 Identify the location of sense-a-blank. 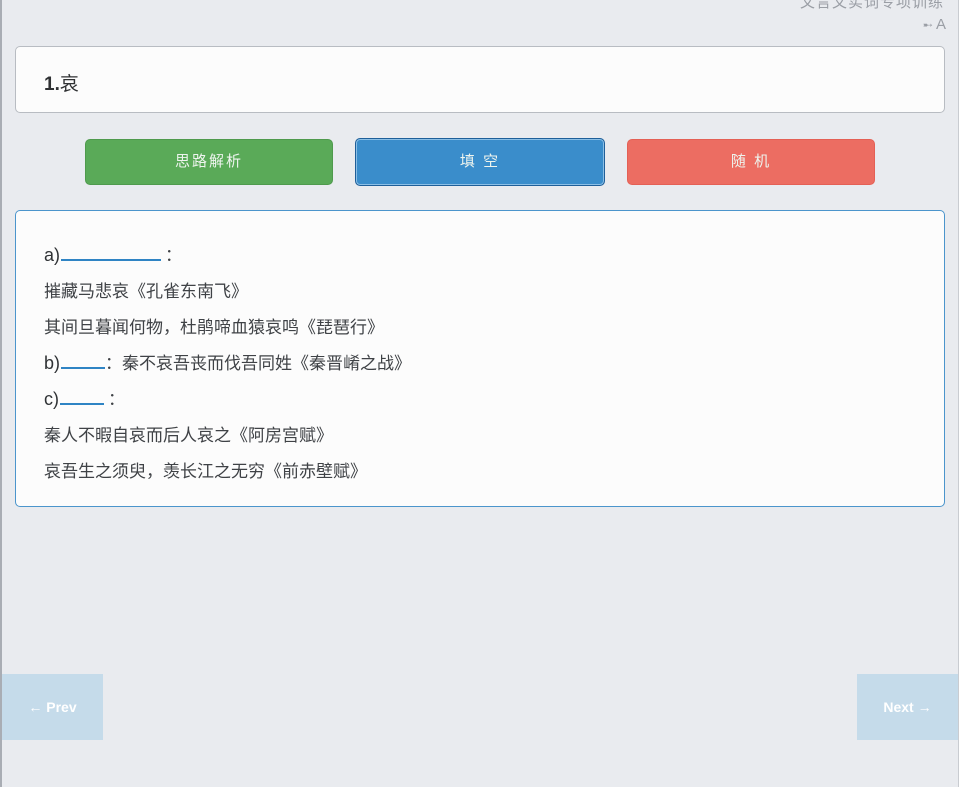
(111, 252).